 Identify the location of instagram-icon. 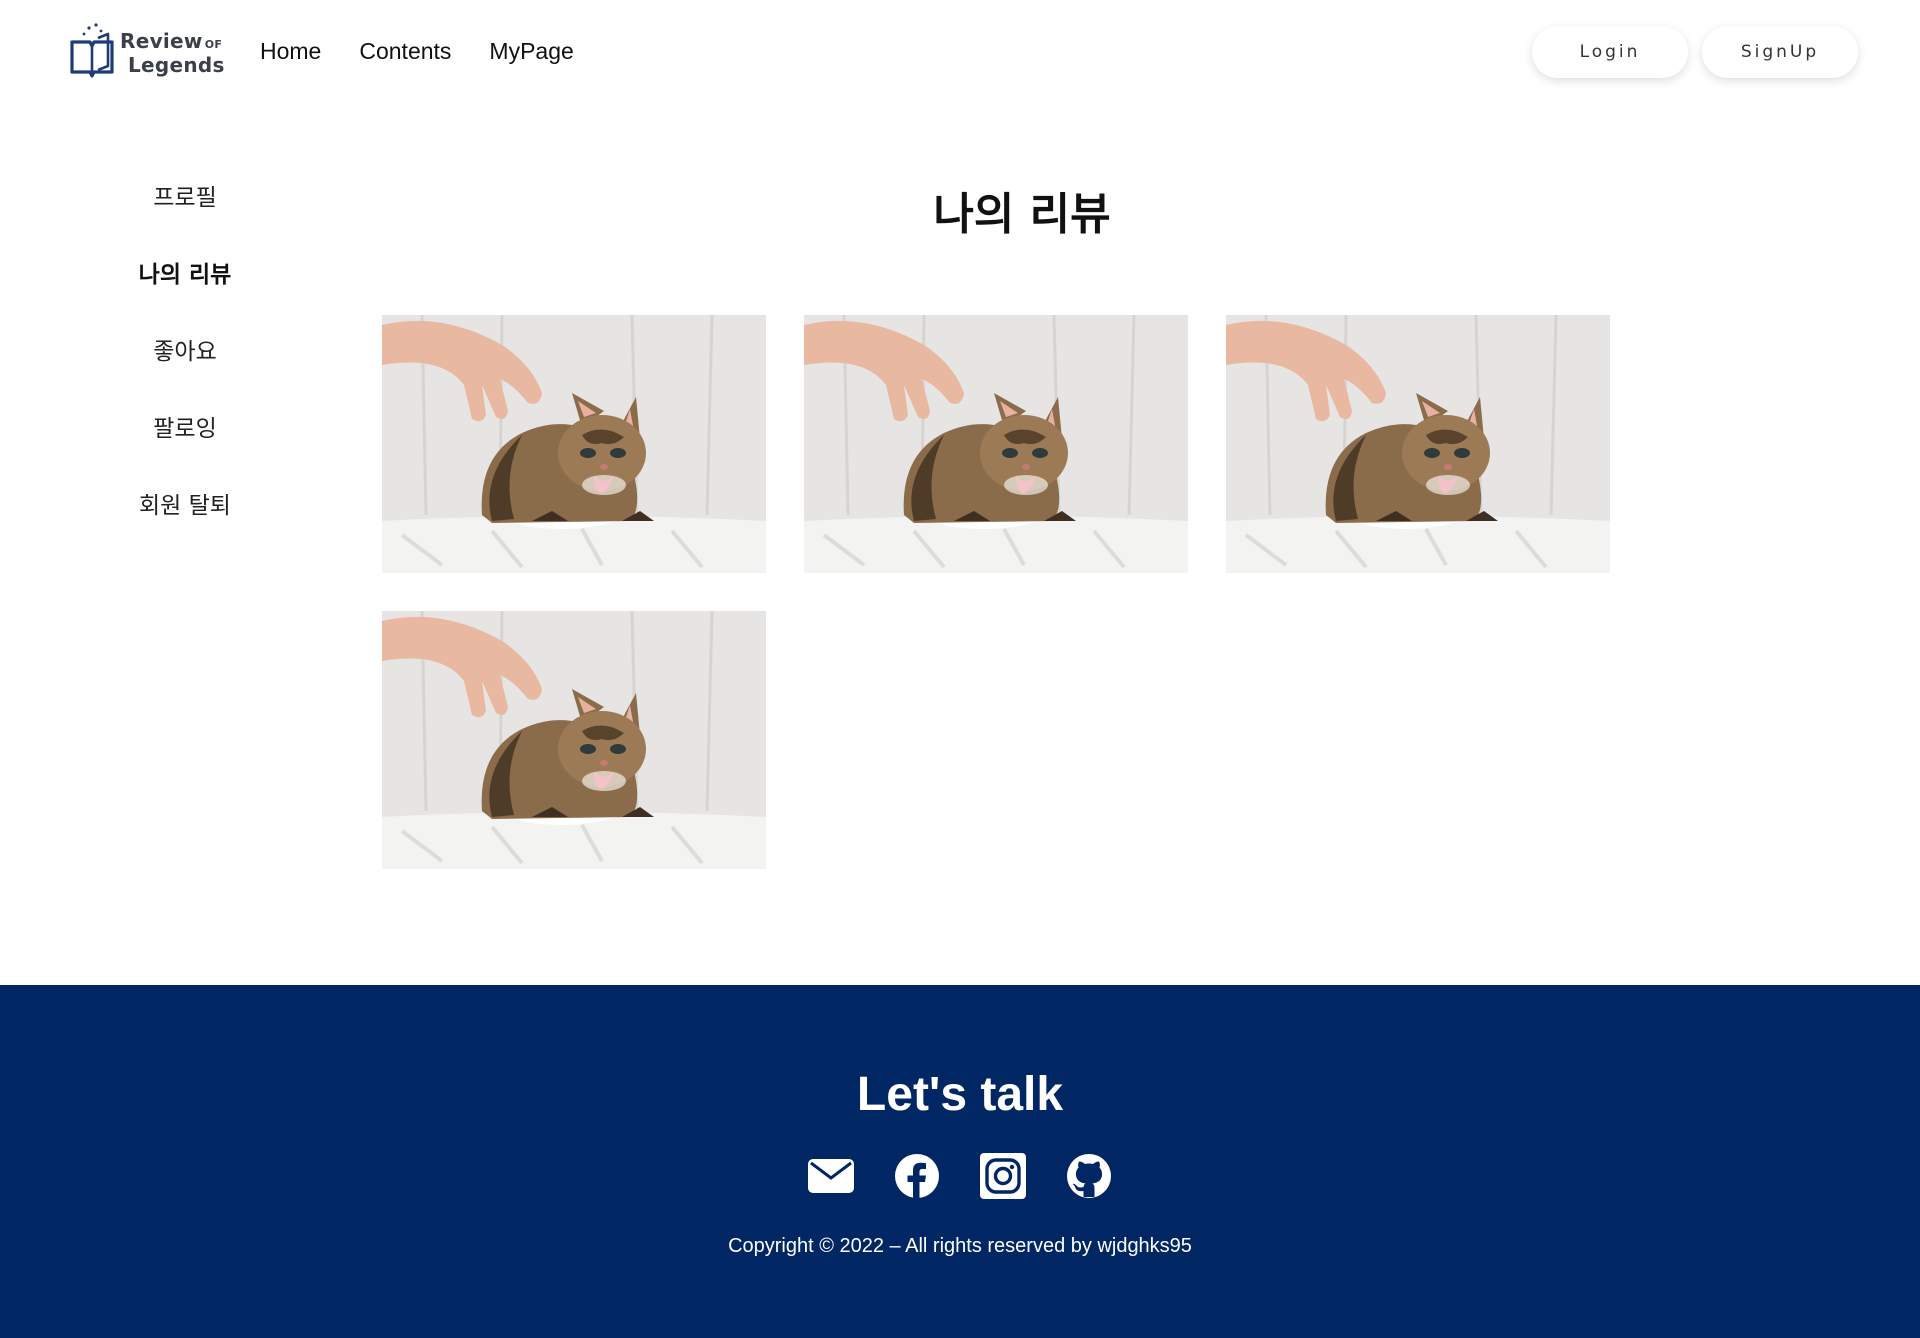
(1003, 1176).